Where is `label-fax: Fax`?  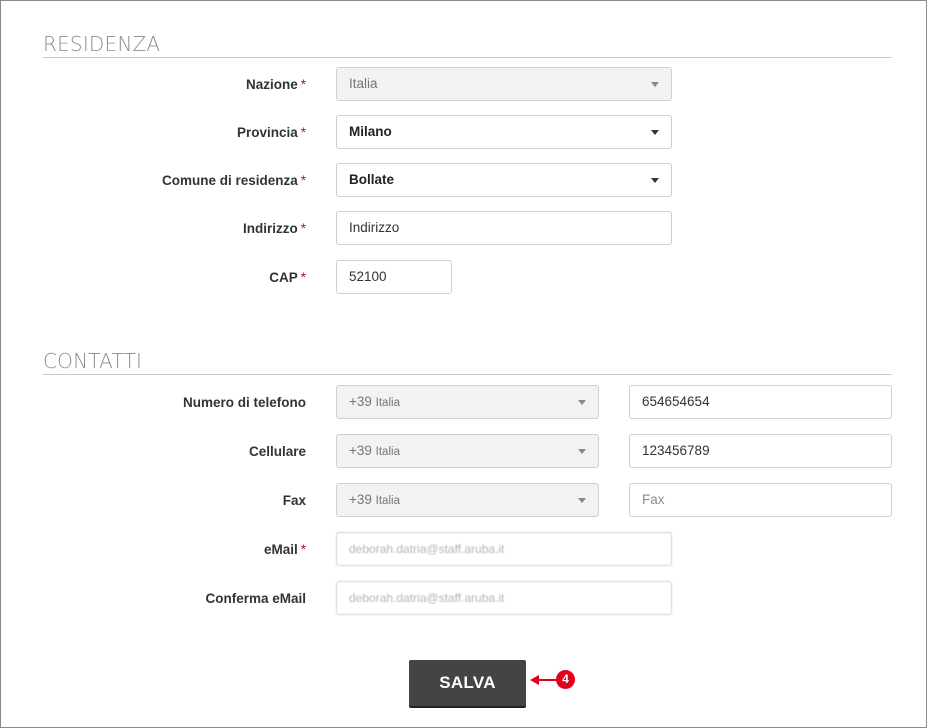
label-fax: Fax is located at coordinates (294, 500).